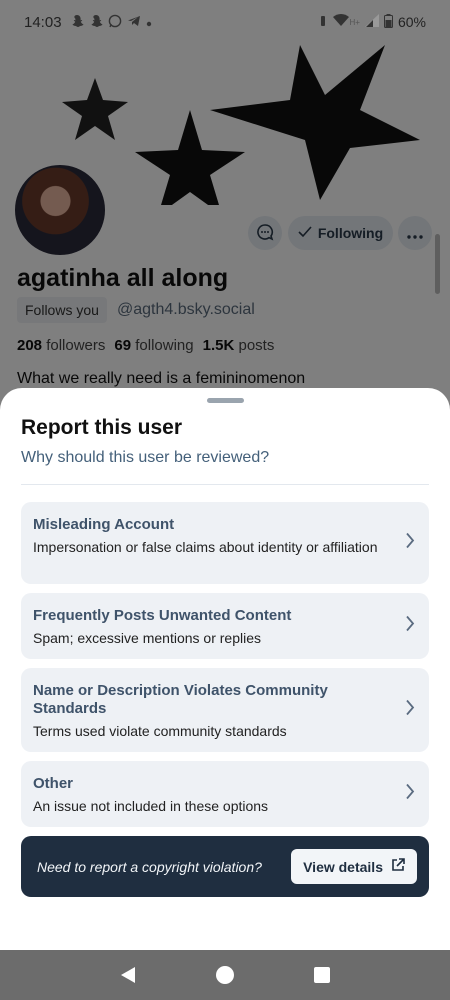 This screenshot has height=1000, width=450. I want to click on whatsapp-icon, so click(115, 22).